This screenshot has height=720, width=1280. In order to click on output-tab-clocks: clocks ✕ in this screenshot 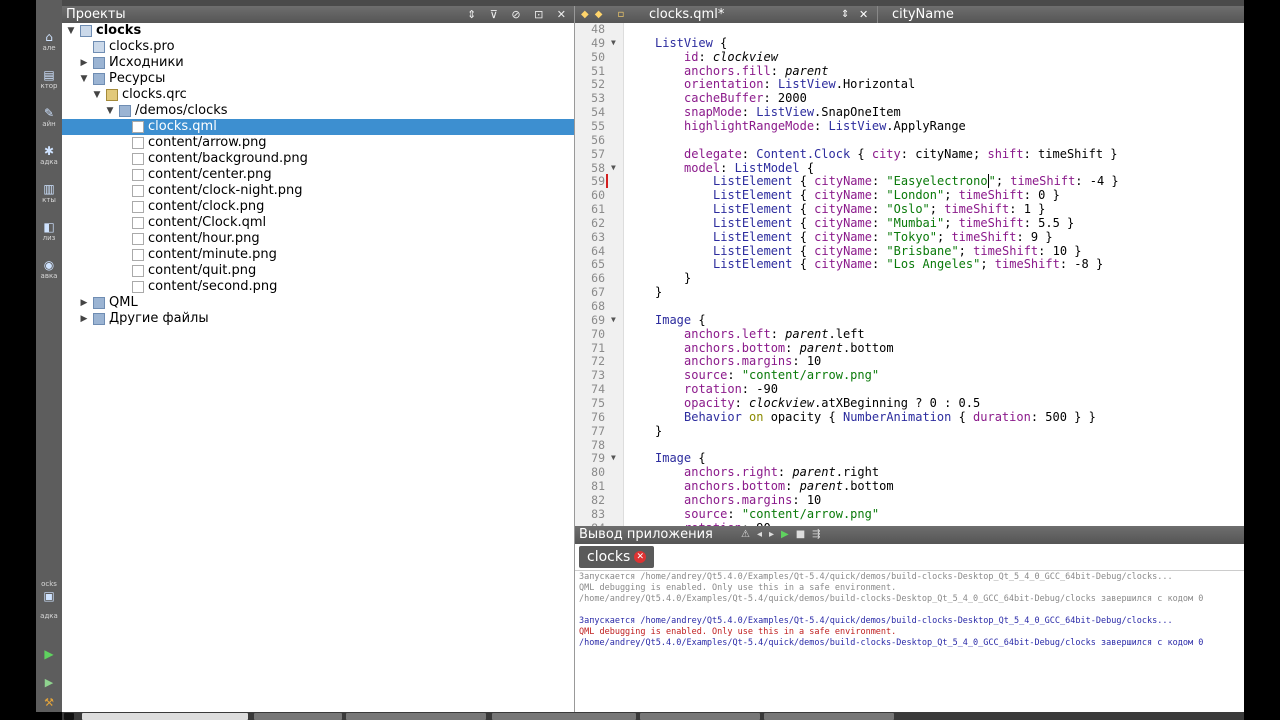, I will do `click(617, 557)`.